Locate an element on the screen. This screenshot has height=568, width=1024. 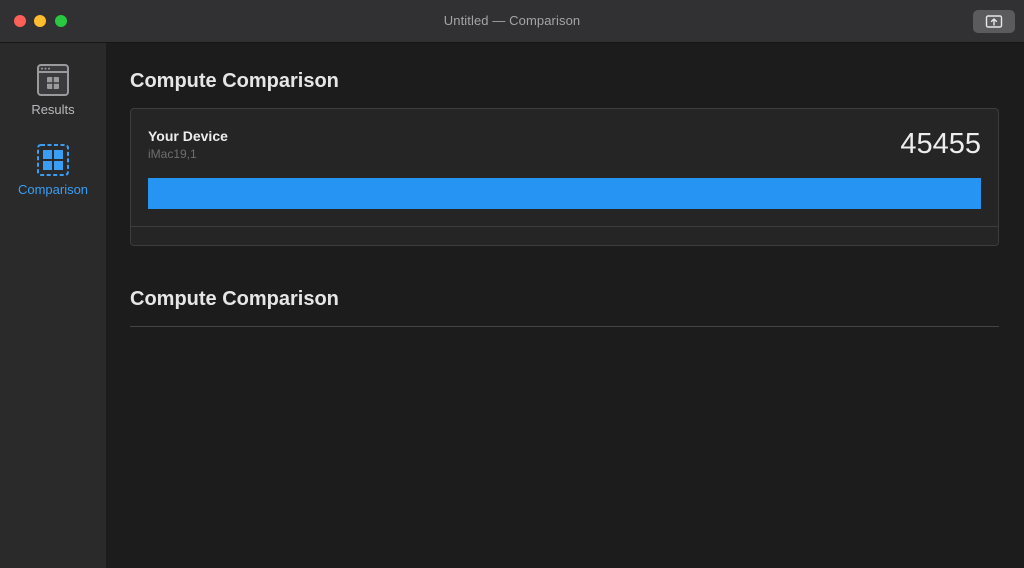
window-title: Untitled — Comparison is located at coordinates (512, 20).